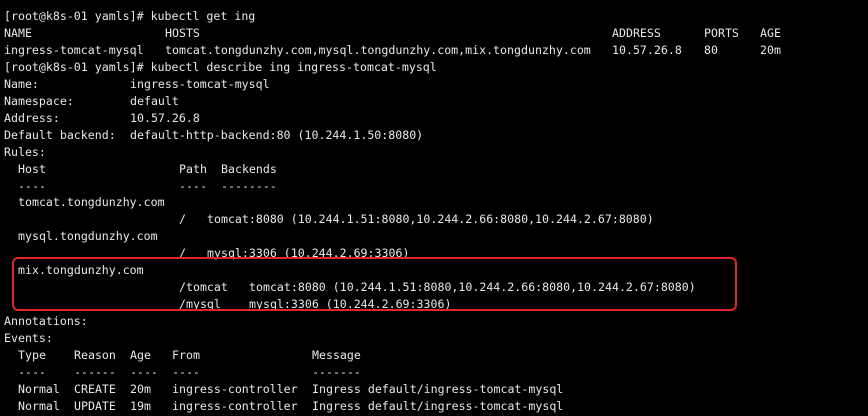  Describe the element at coordinates (434, 101) in the screenshot. I see `describe-namespace-row: Namespace: default` at that location.